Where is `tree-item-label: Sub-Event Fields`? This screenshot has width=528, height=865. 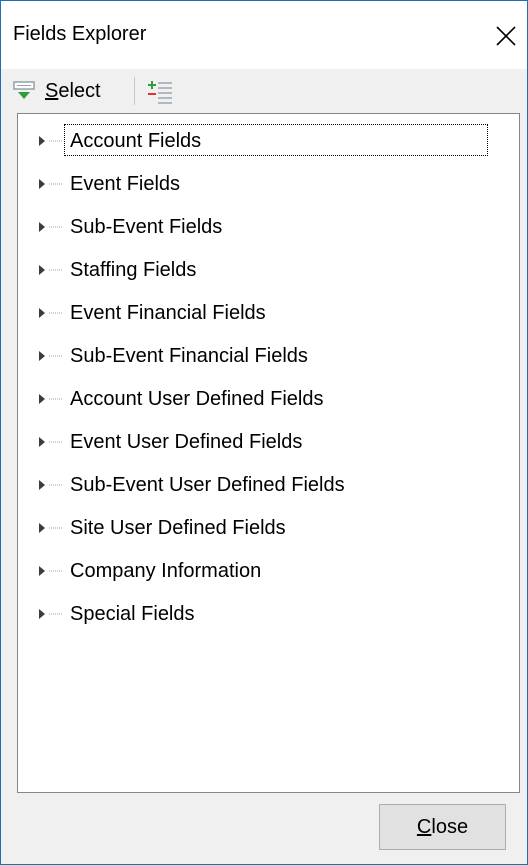
tree-item-label: Sub-Event Fields is located at coordinates (146, 227).